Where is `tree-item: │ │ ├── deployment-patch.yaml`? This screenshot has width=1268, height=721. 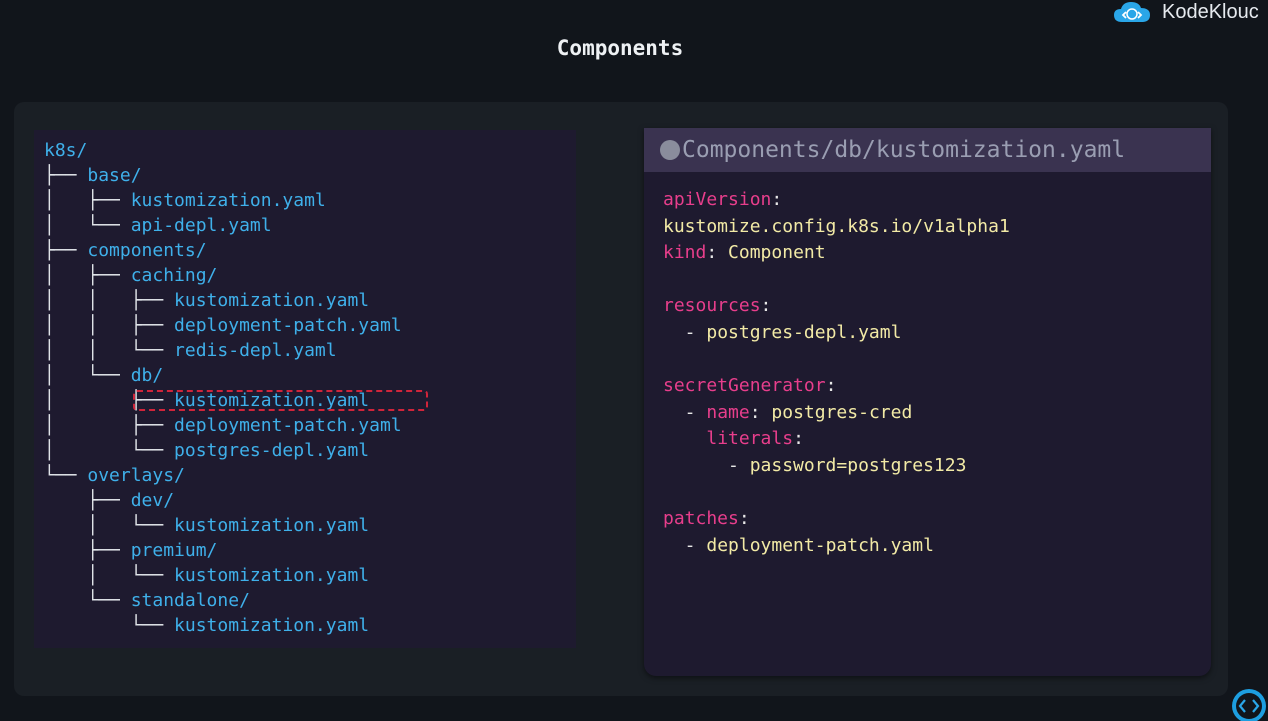
tree-item: │ │ ├── deployment-patch.yaml is located at coordinates (223, 325).